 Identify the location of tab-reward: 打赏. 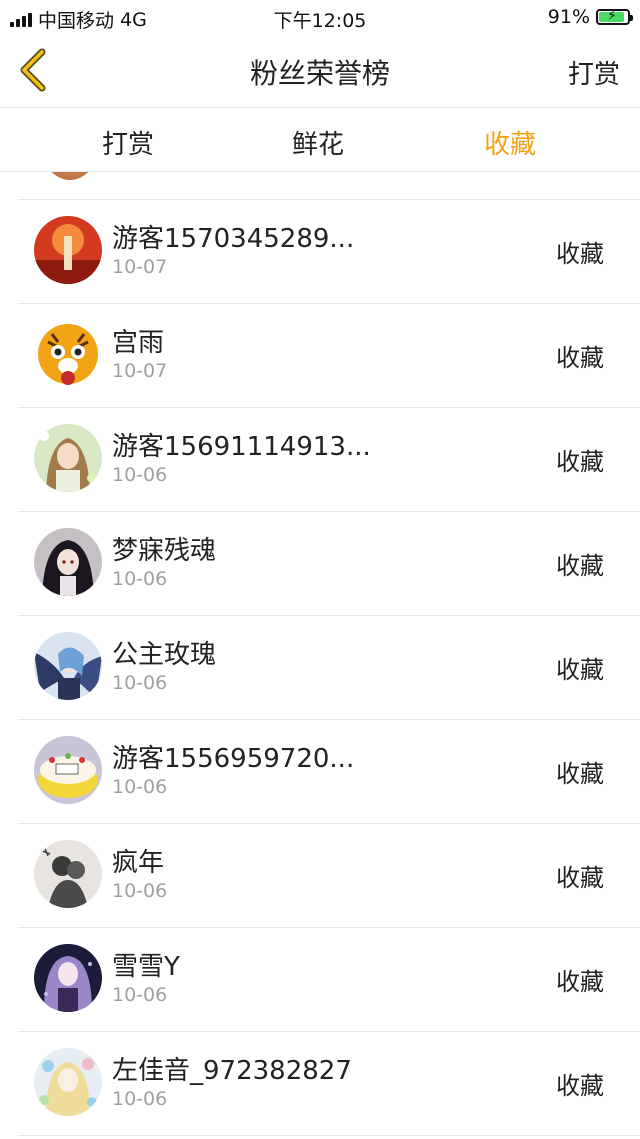
(128, 142).